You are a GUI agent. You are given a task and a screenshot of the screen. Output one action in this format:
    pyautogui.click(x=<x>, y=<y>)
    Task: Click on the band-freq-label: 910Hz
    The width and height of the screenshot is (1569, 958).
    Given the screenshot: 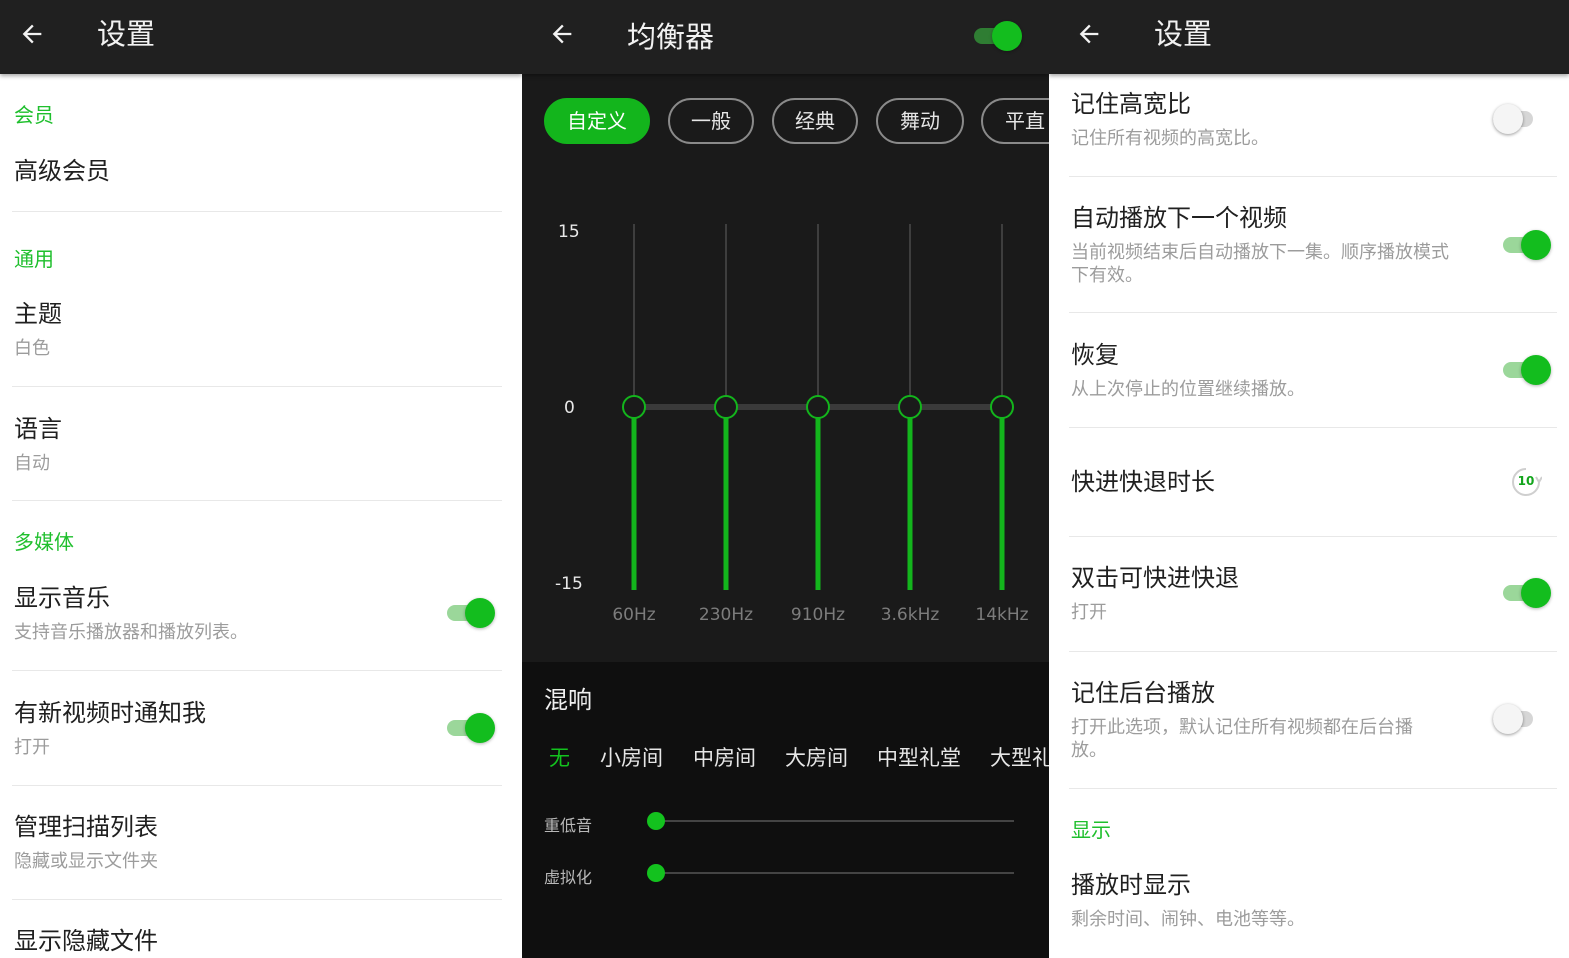 What is the action you would take?
    pyautogui.click(x=818, y=615)
    